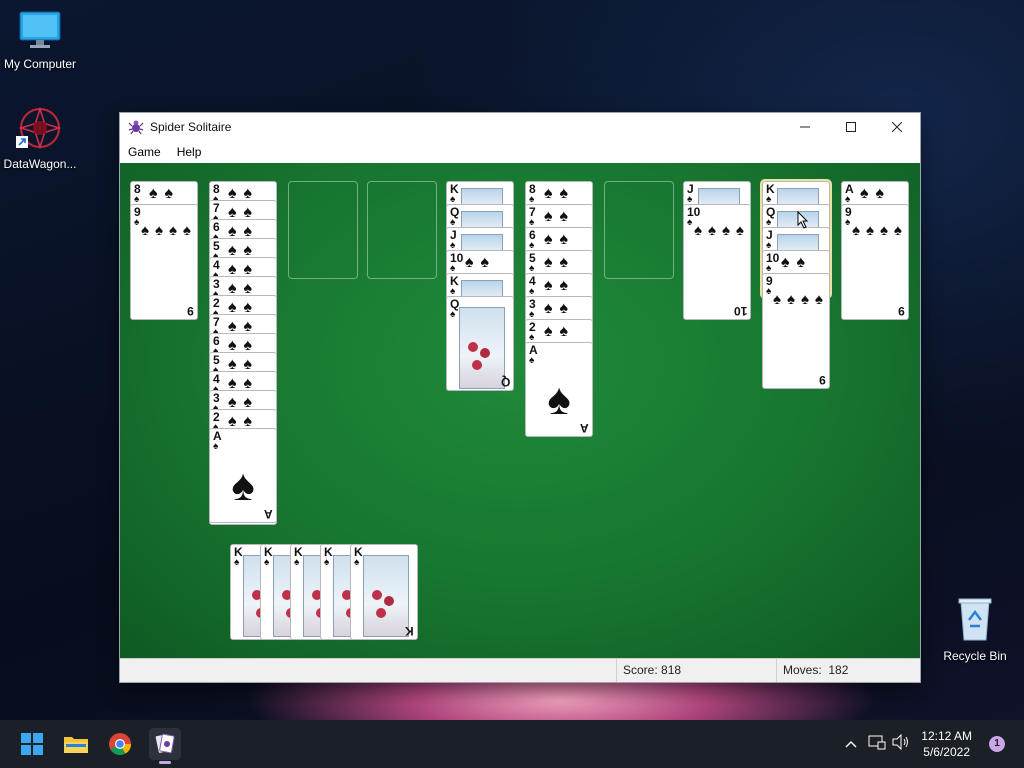 This screenshot has width=1024, height=768. Describe the element at coordinates (696, 670) in the screenshot. I see `score-display: Score: 818` at that location.